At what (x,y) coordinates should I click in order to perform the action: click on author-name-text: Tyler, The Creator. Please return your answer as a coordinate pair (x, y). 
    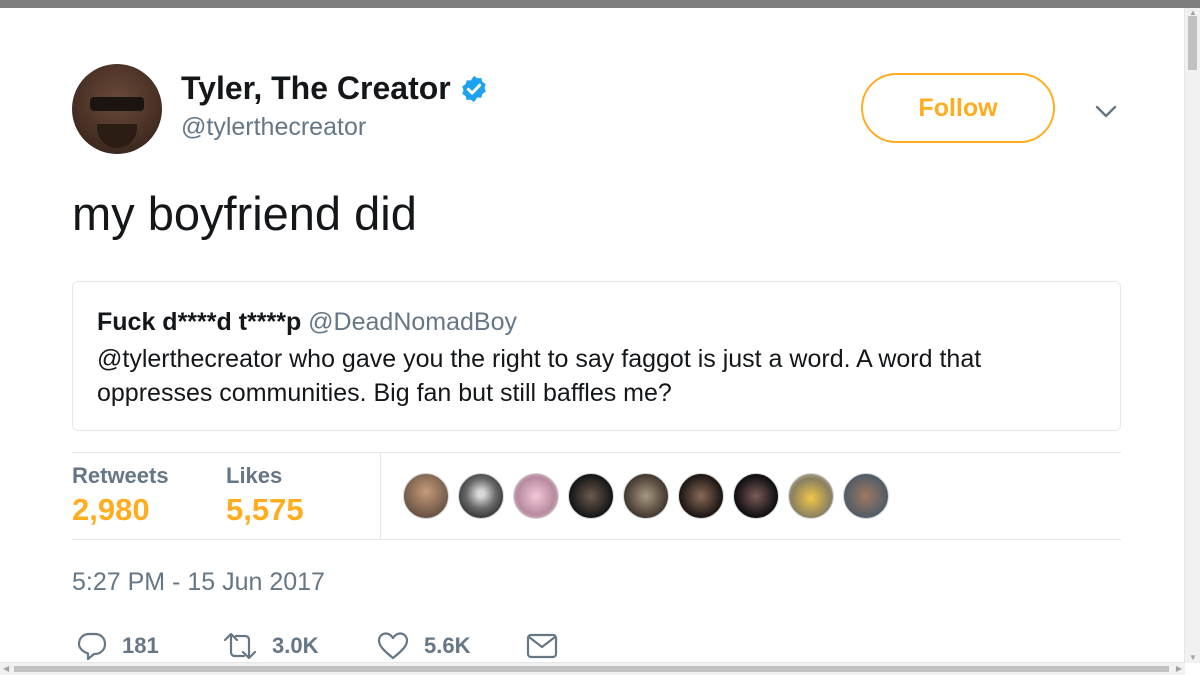
    Looking at the image, I should click on (316, 88).